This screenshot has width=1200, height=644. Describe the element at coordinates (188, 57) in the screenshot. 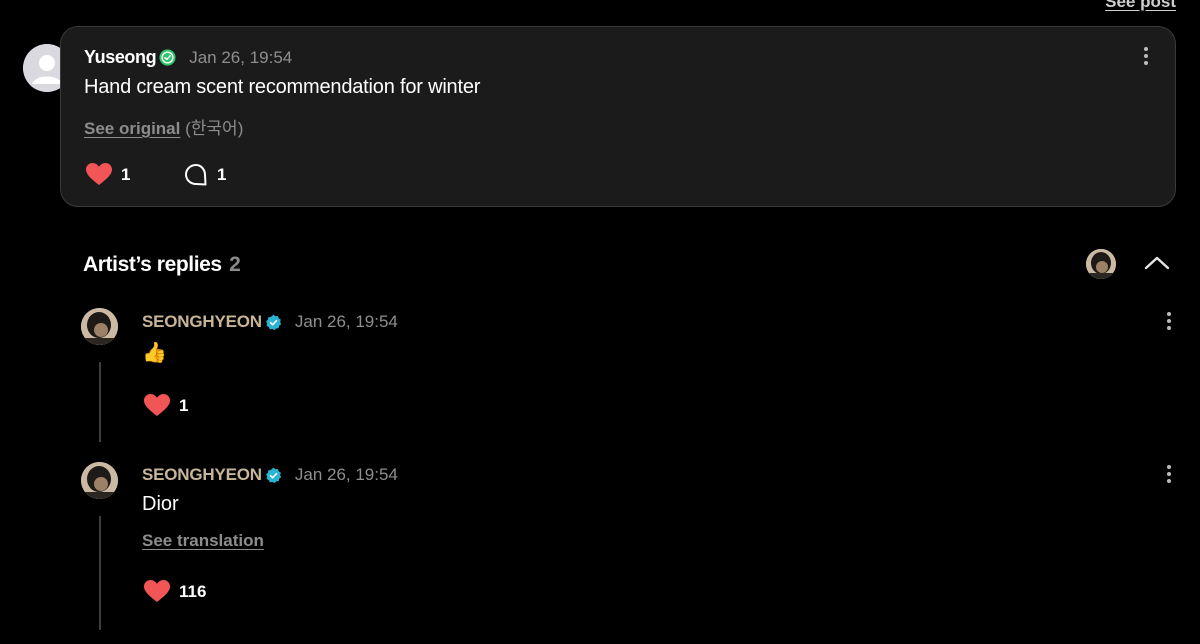

I see `post-header: Yuseong Jan 26, 19:54` at that location.